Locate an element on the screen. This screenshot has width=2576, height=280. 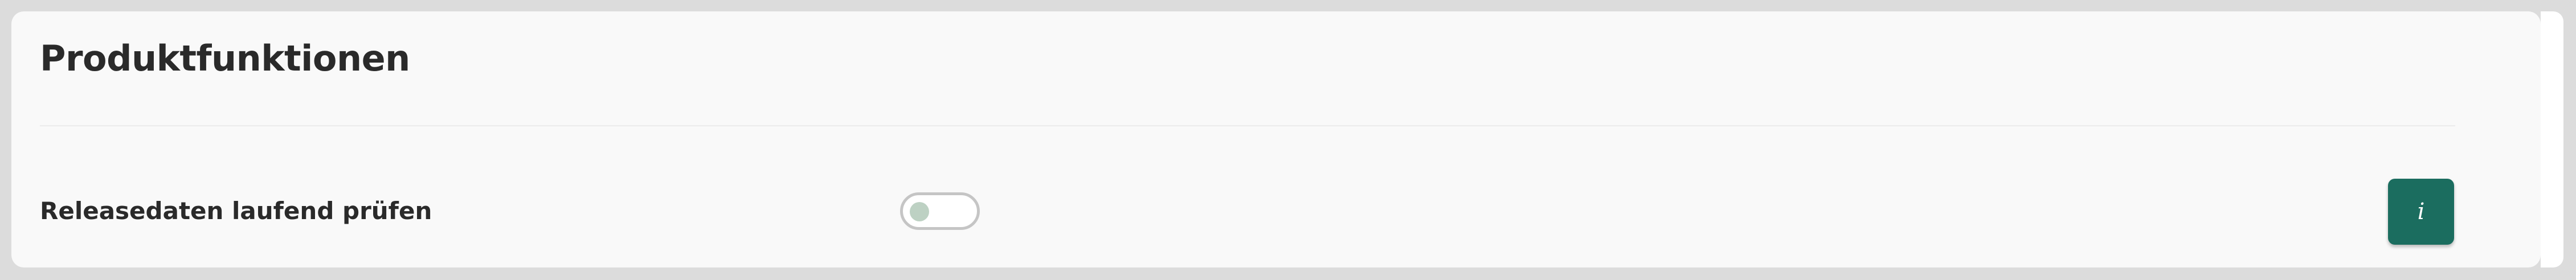
feature-label-releasedaten: Releasedaten laufend prüfen is located at coordinates (236, 211).